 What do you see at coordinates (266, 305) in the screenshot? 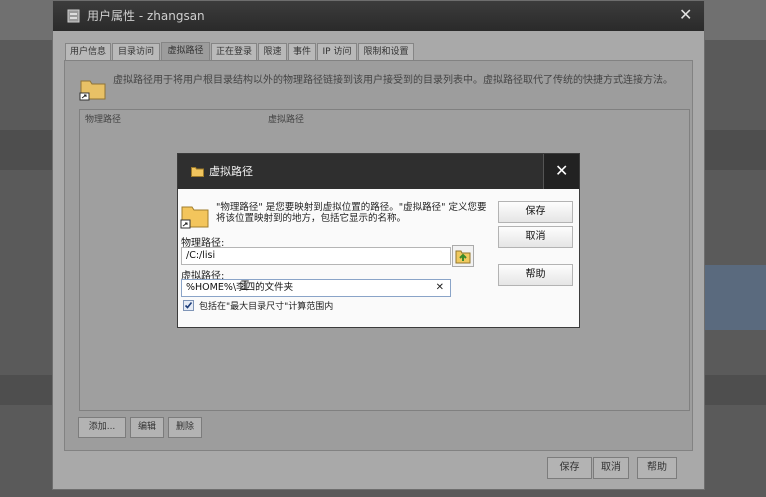
I see `include-max-dir-size-label: 包括在"最大目录尺寸"计算范围内` at bounding box center [266, 305].